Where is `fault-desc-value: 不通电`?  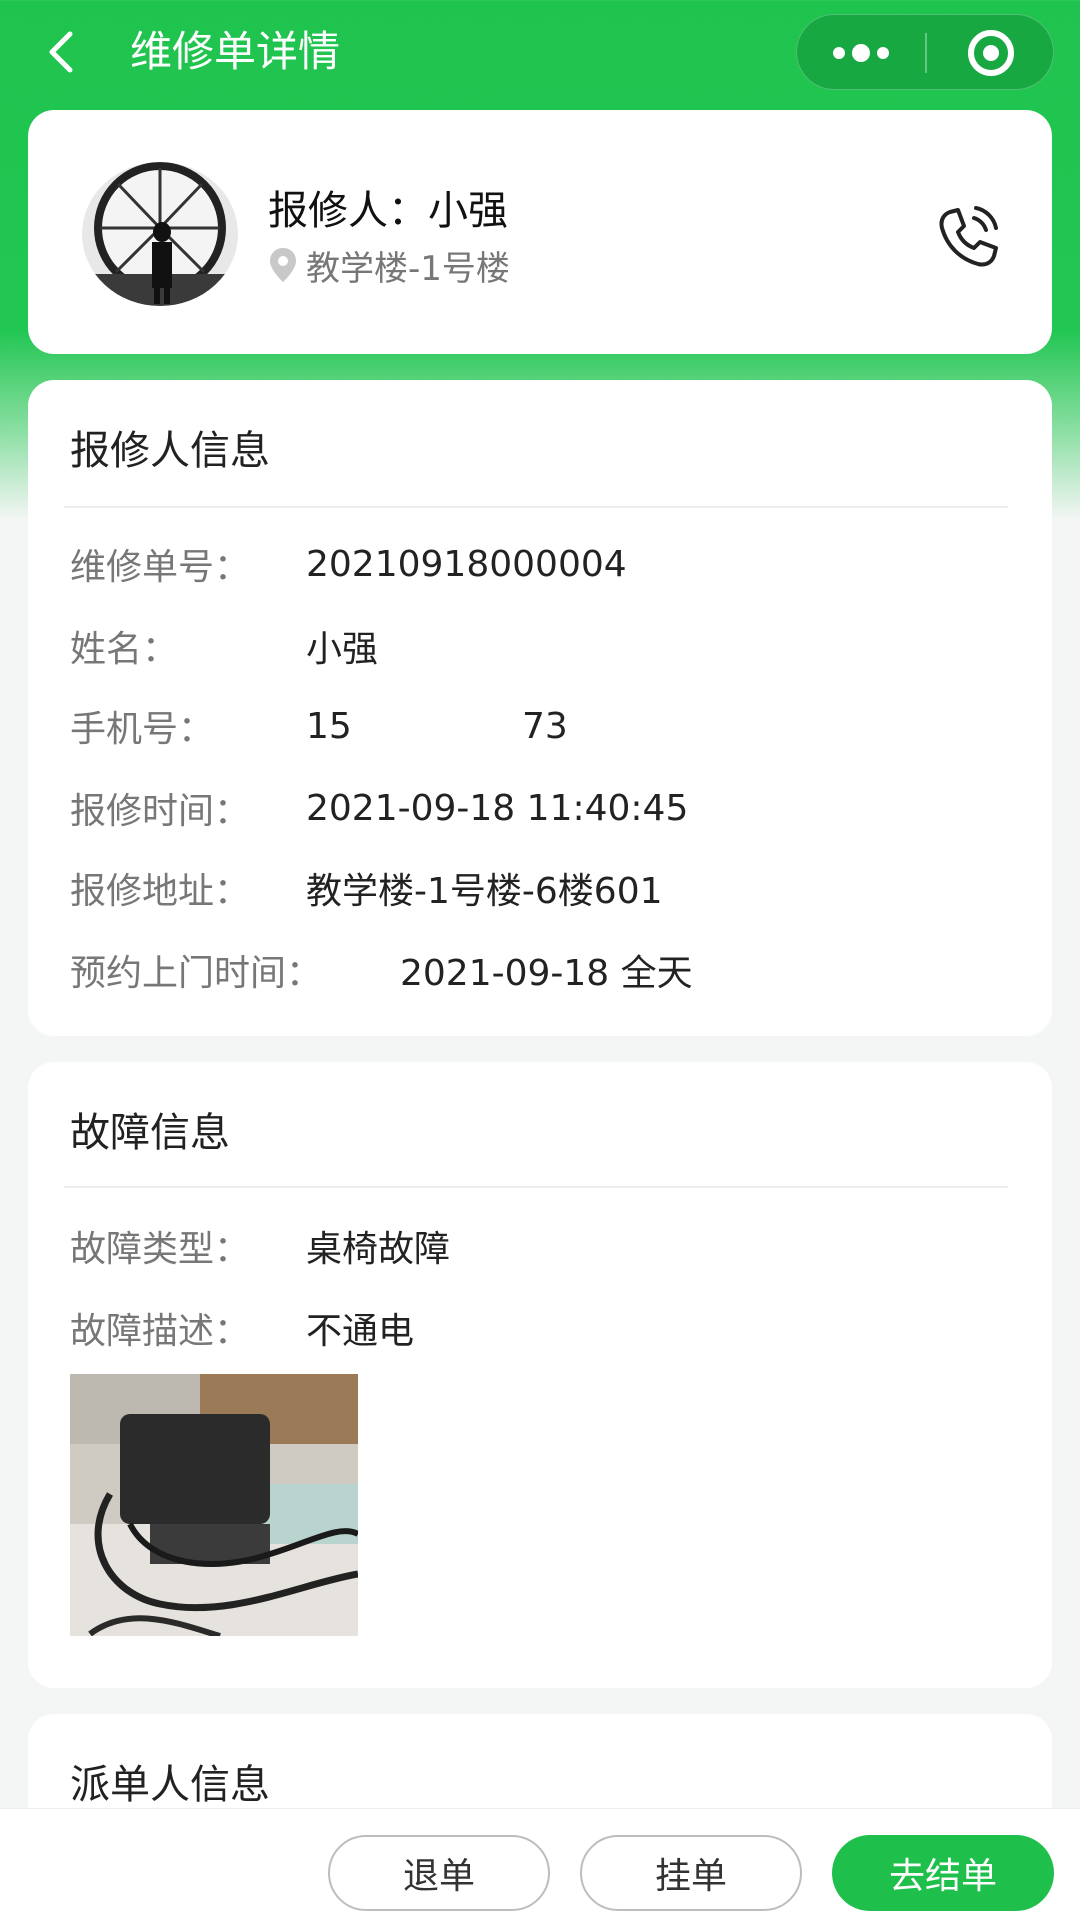
fault-desc-value: 不通电 is located at coordinates (360, 1331).